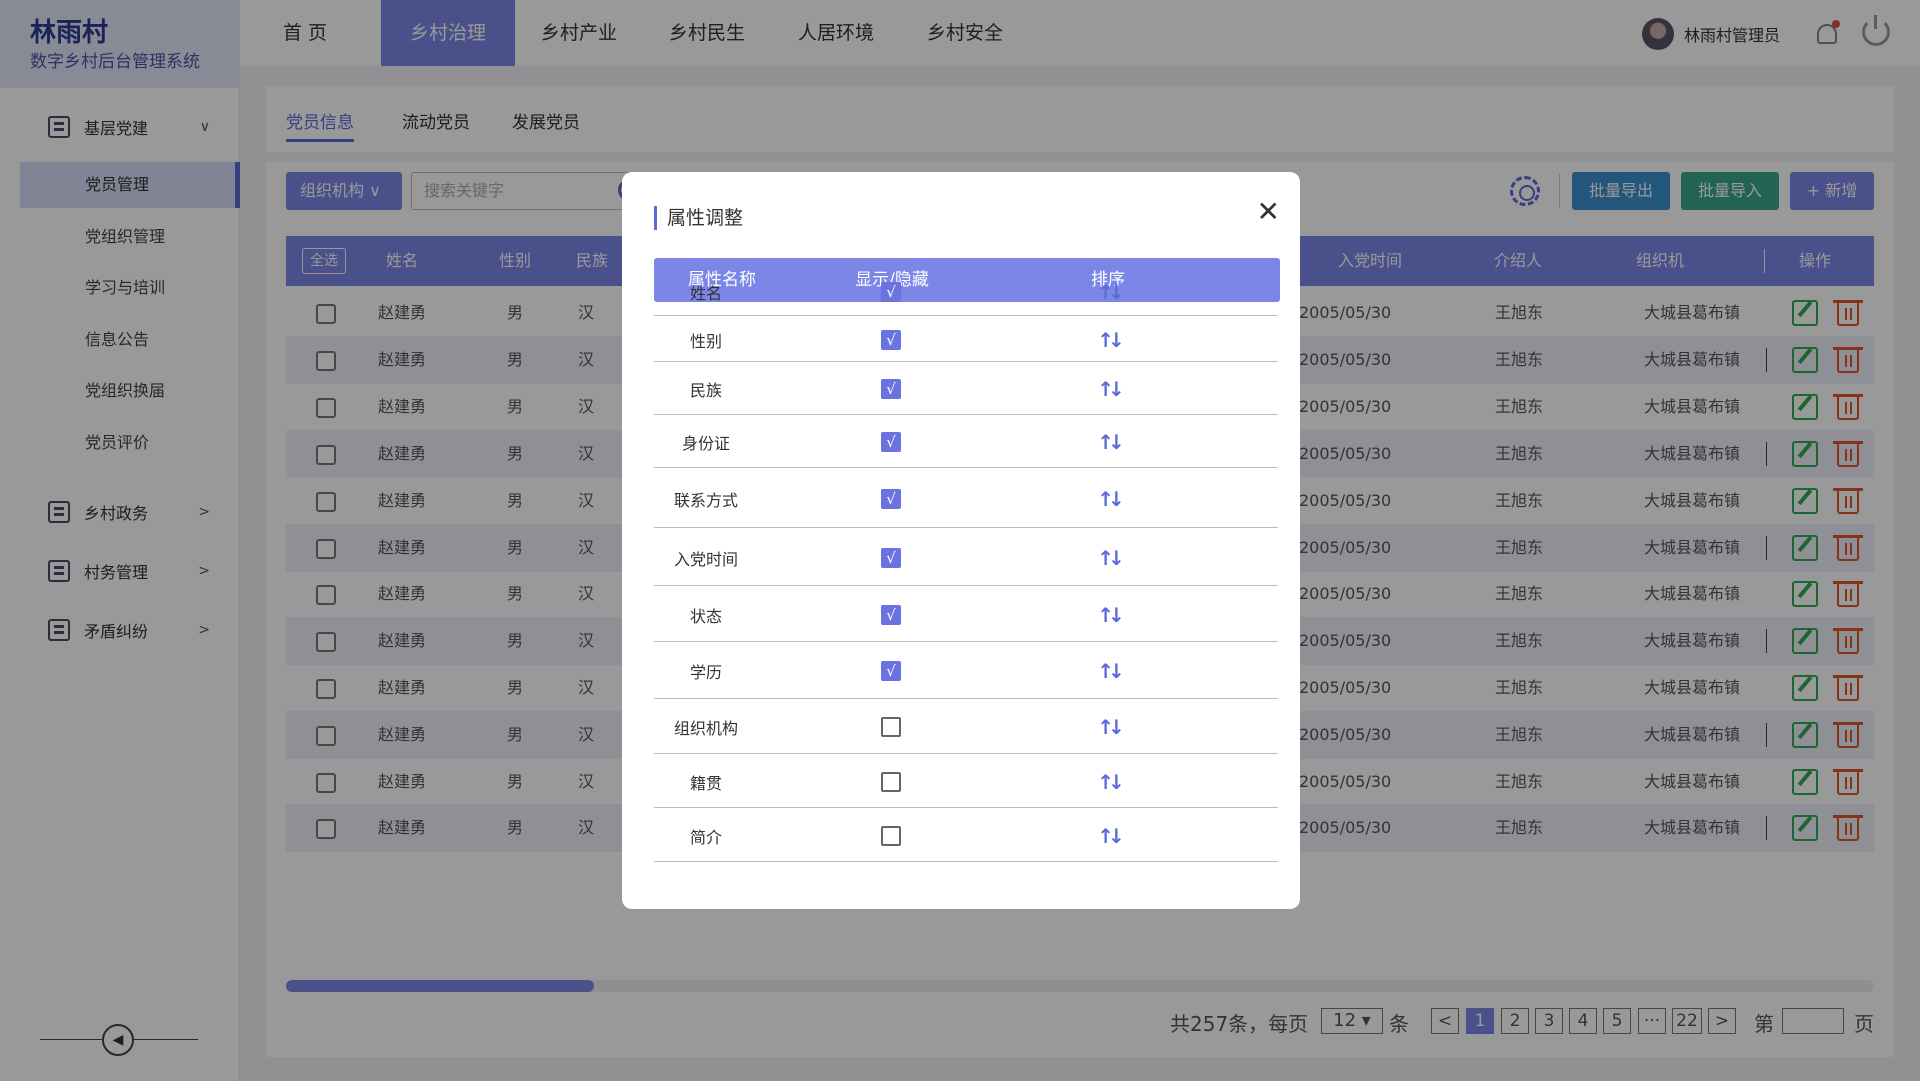 The image size is (1920, 1081). I want to click on attribute-name: 组织机构, so click(705, 728).